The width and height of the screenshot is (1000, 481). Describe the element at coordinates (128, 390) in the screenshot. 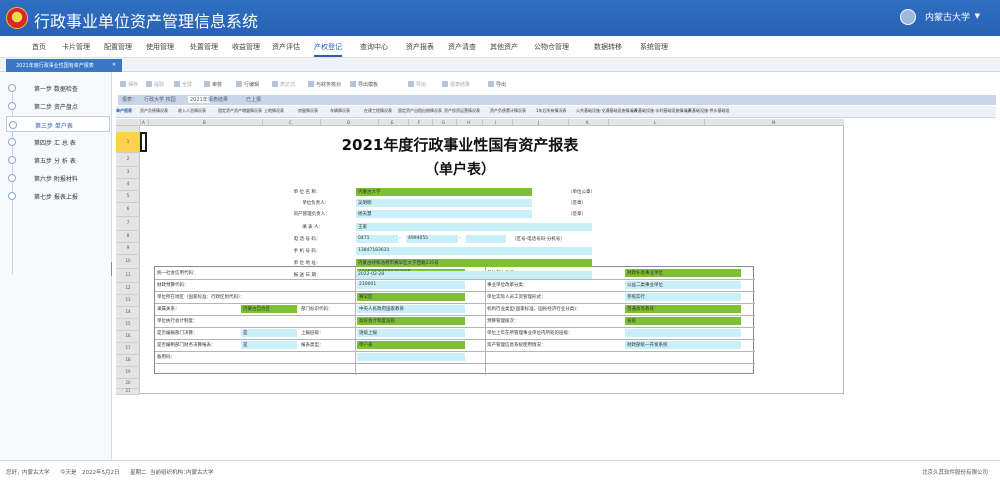

I see `row-label: 21` at that location.